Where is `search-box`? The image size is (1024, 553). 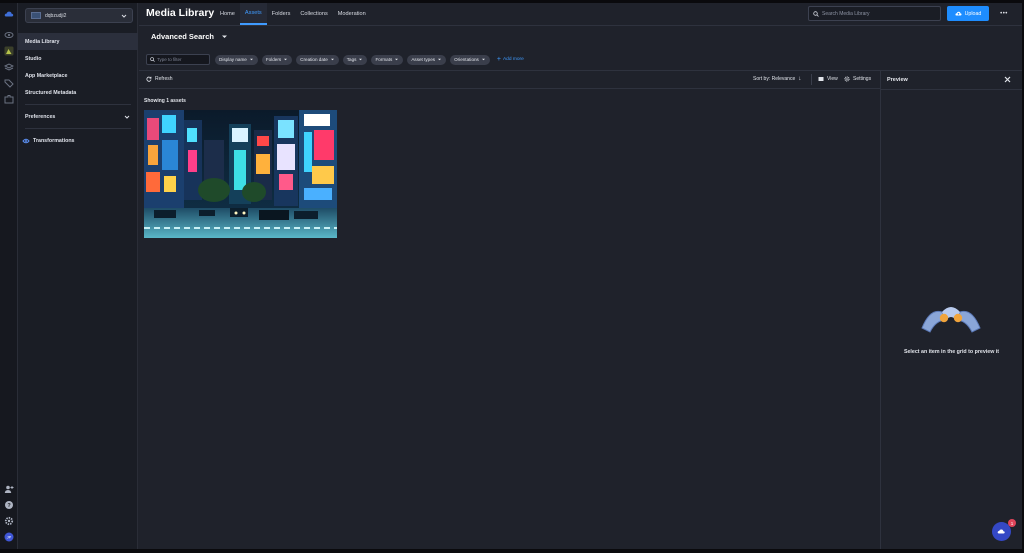 search-box is located at coordinates (874, 13).